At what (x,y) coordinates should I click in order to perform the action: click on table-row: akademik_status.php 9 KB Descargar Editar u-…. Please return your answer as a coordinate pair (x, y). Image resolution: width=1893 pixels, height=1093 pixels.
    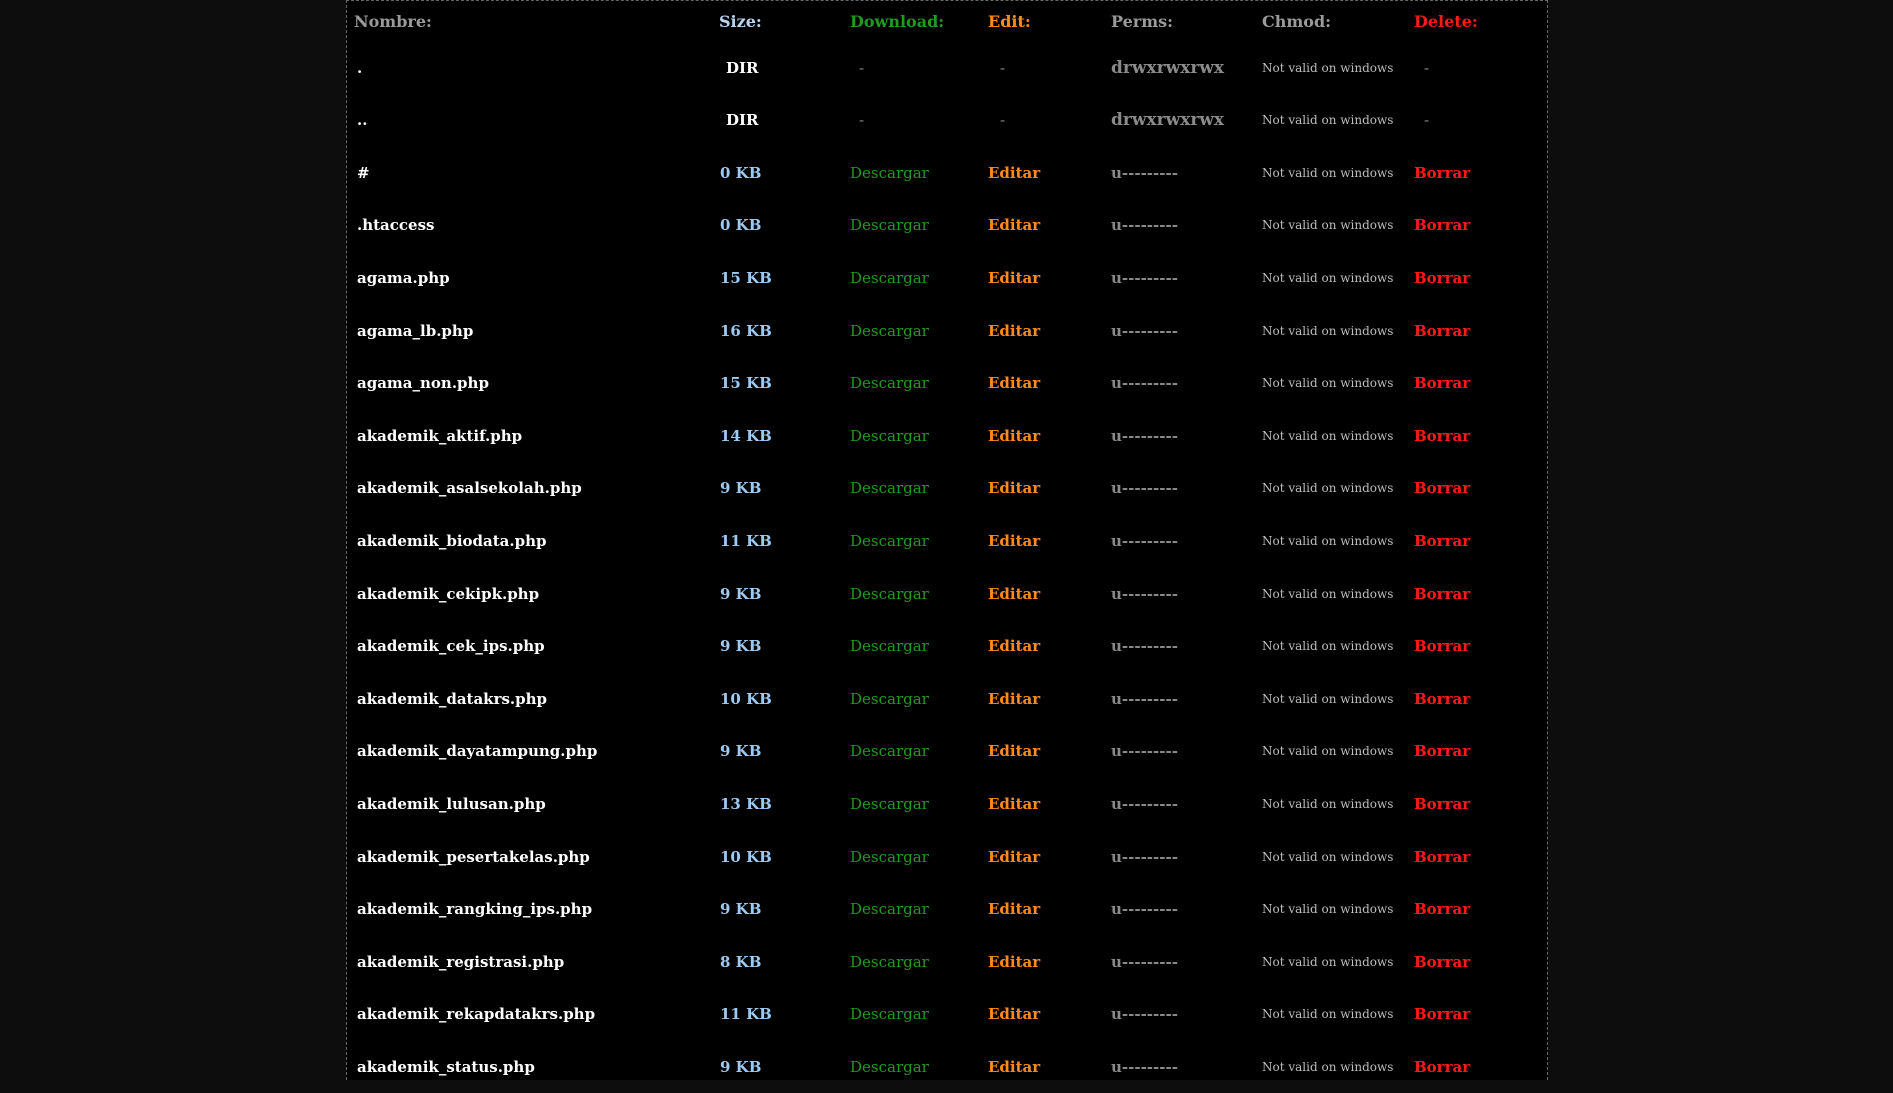
    Looking at the image, I should click on (947, 1066).